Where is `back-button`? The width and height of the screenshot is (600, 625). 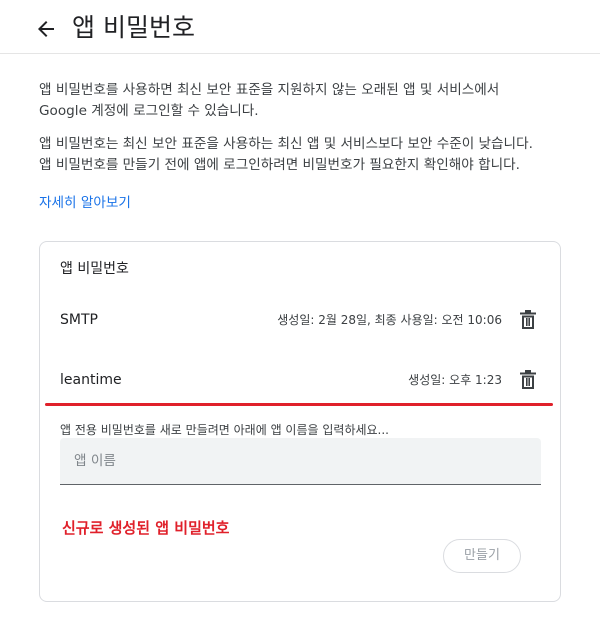 back-button is located at coordinates (46, 29).